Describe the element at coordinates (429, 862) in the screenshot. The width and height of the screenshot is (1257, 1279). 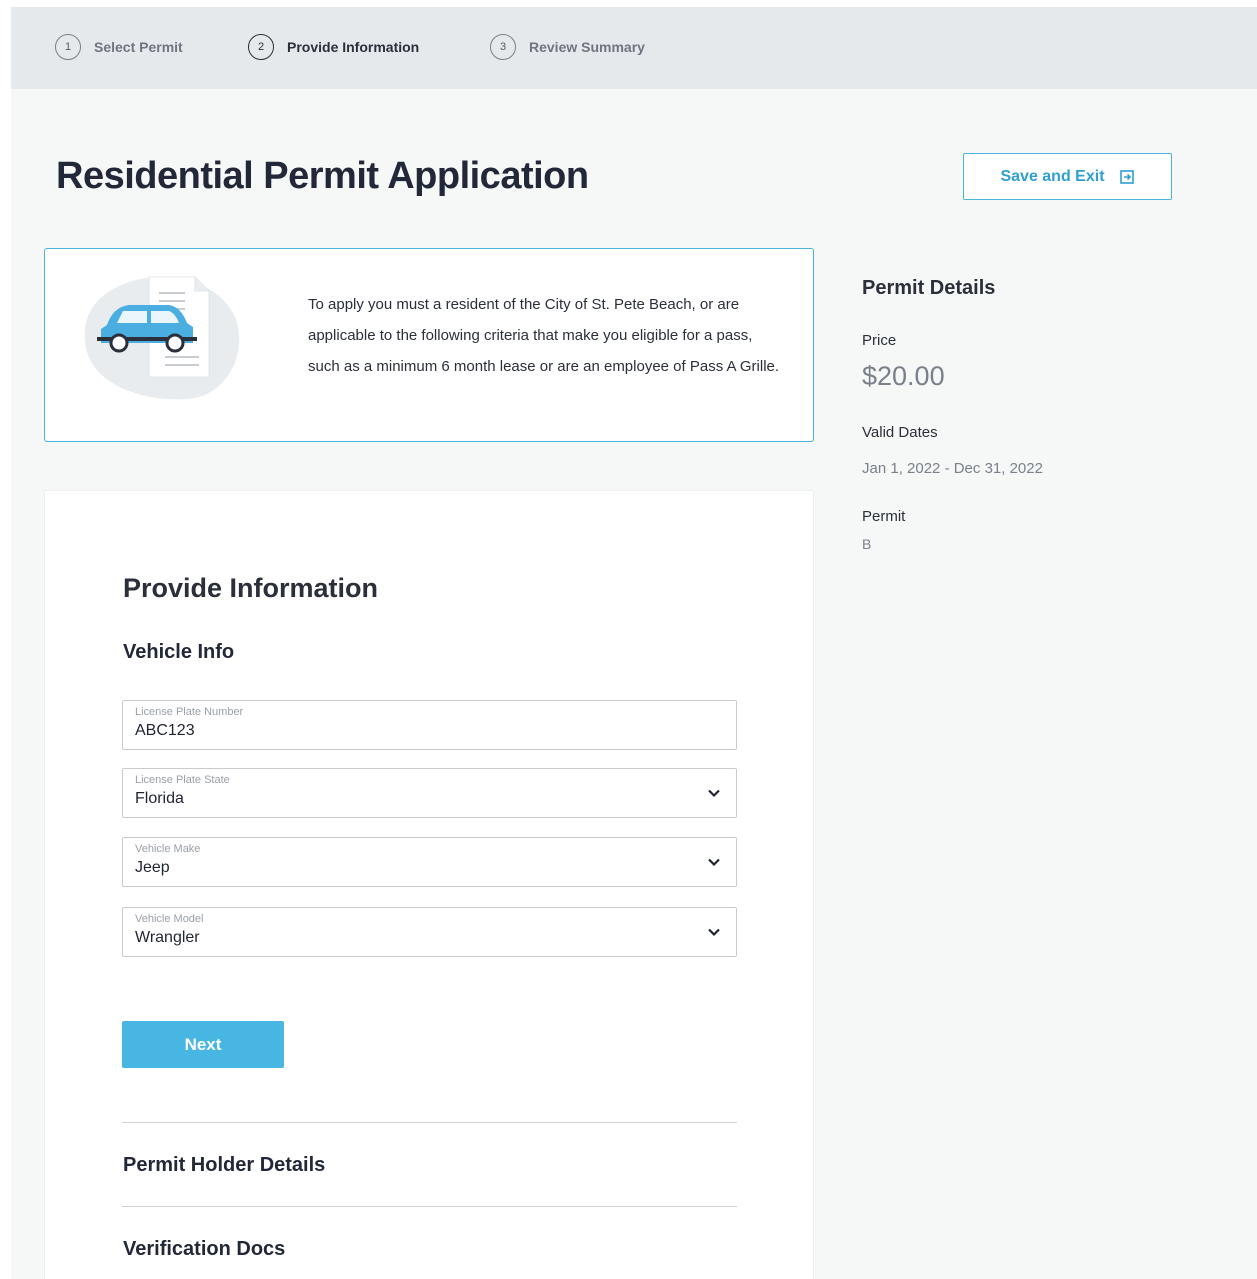
I see `vehicle-make-select: Vehicle Make Jeep` at that location.